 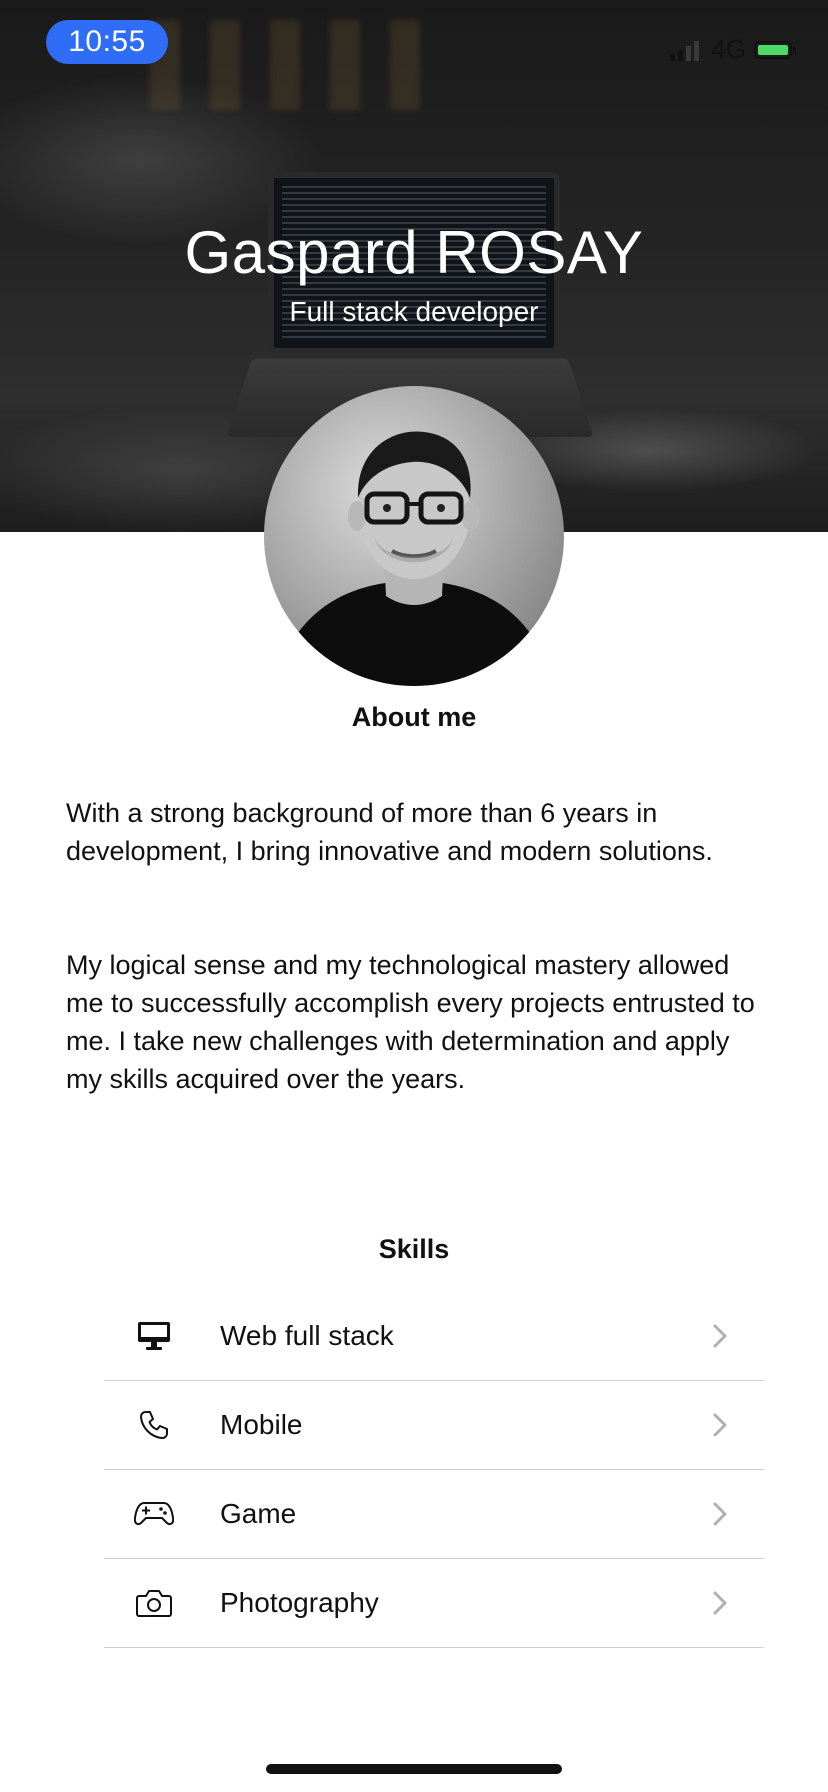 What do you see at coordinates (307, 1335) in the screenshot?
I see `skill-label: Web full stack` at bounding box center [307, 1335].